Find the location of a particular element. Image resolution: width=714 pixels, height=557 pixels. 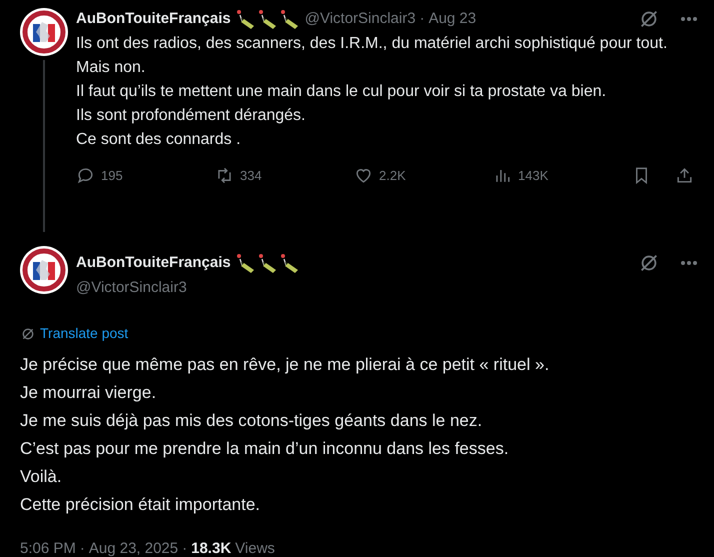

stat-count: 334 is located at coordinates (251, 176).